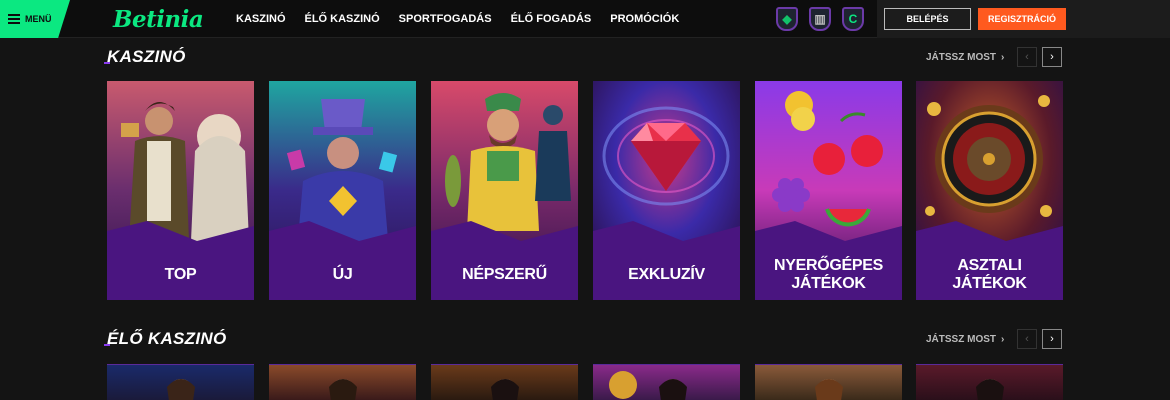  Describe the element at coordinates (666, 274) in the screenshot. I see `card-label: EXKLUZÍV` at that location.